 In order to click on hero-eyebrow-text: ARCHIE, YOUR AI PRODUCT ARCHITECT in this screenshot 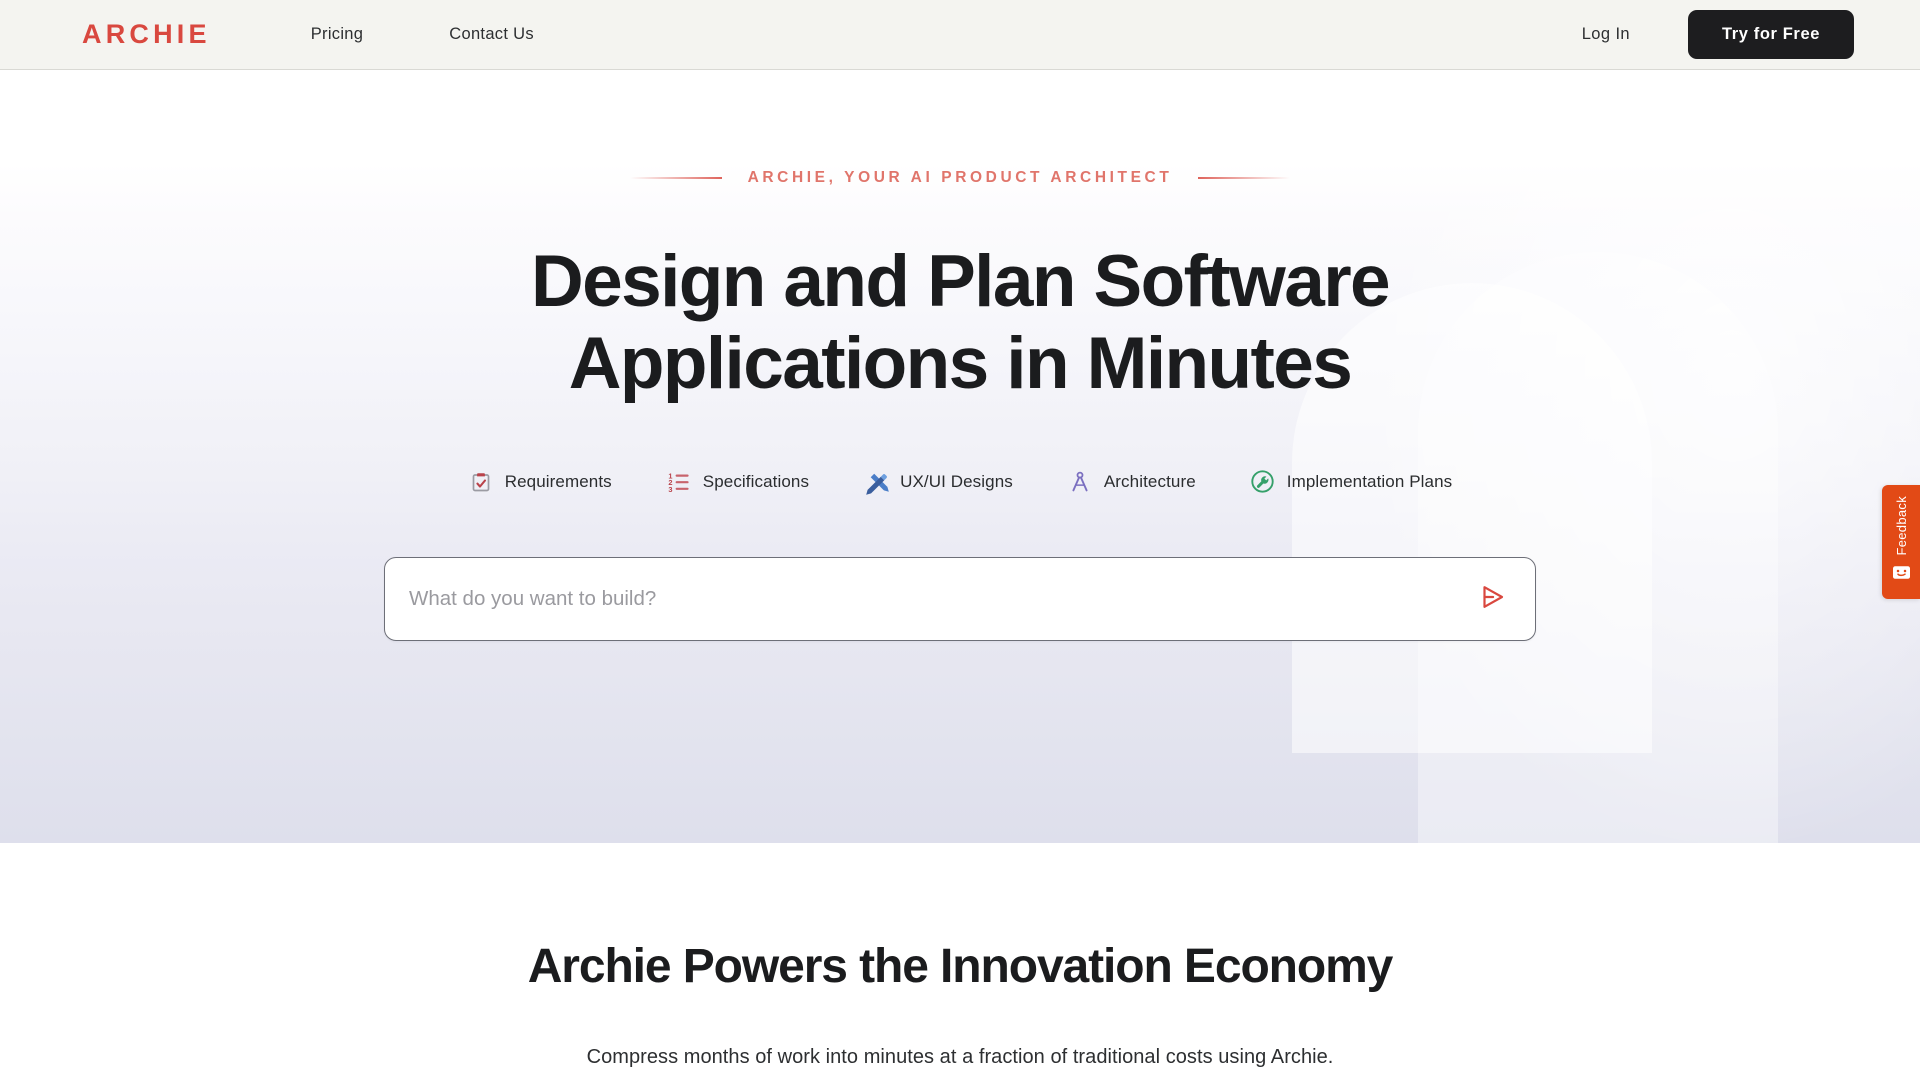, I will do `click(960, 177)`.